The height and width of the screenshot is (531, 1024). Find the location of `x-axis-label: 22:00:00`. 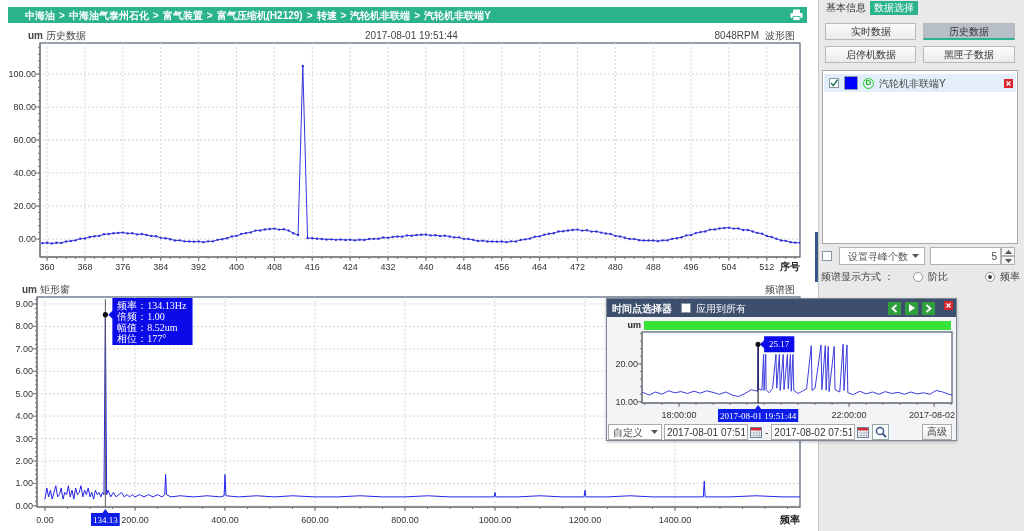

x-axis-label: 22:00:00 is located at coordinates (849, 415).